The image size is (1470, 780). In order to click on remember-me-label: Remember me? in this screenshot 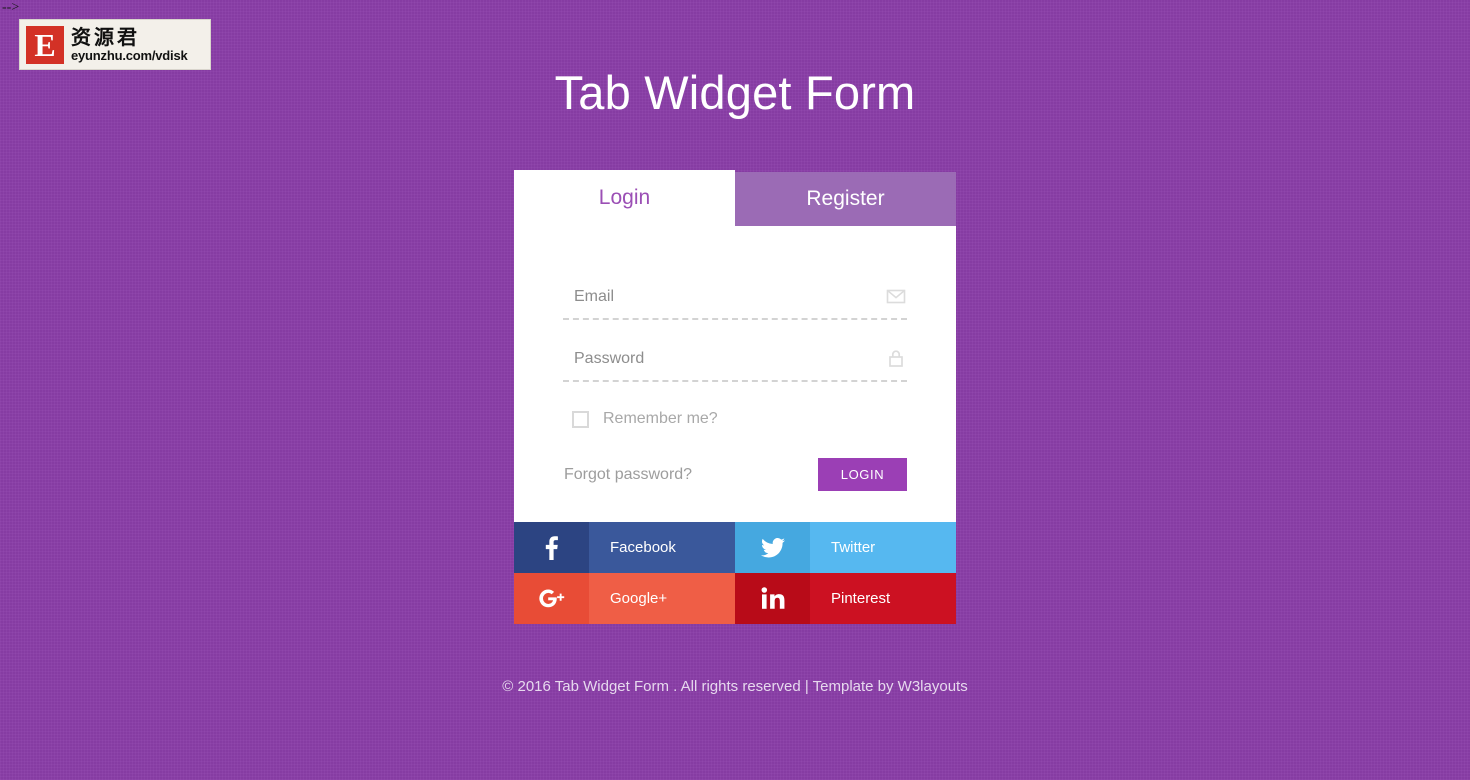, I will do `click(660, 419)`.